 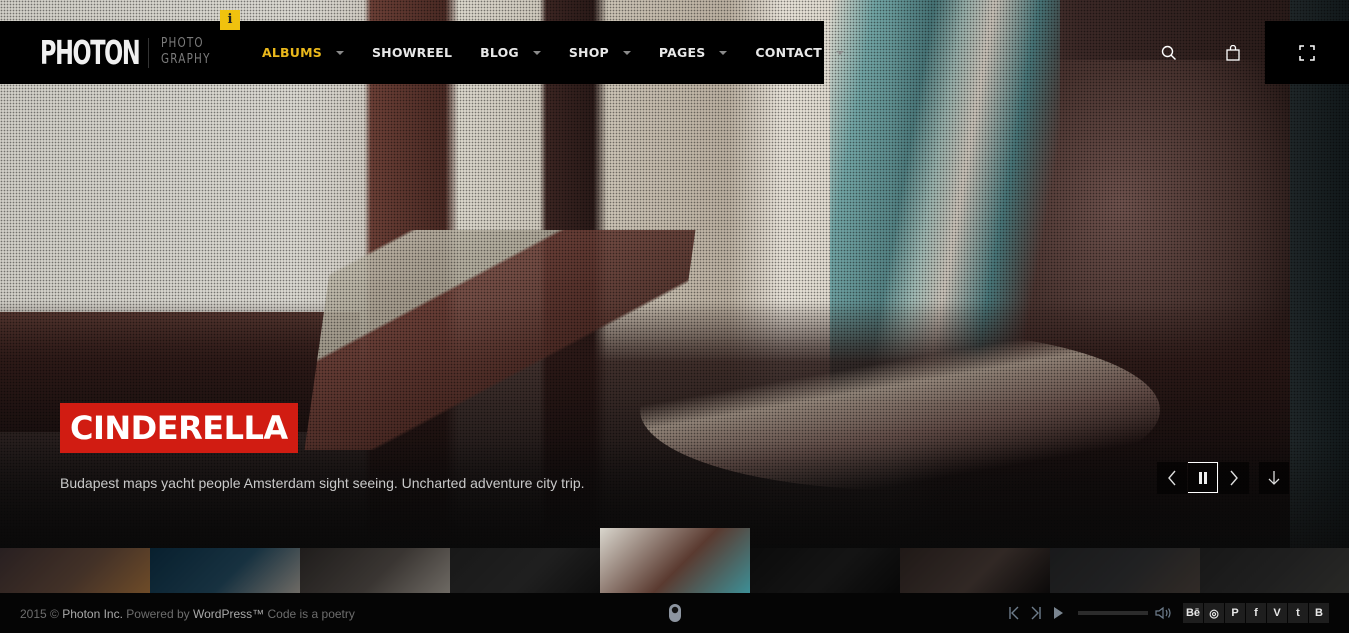 I want to click on play-button, so click(x=1058, y=613).